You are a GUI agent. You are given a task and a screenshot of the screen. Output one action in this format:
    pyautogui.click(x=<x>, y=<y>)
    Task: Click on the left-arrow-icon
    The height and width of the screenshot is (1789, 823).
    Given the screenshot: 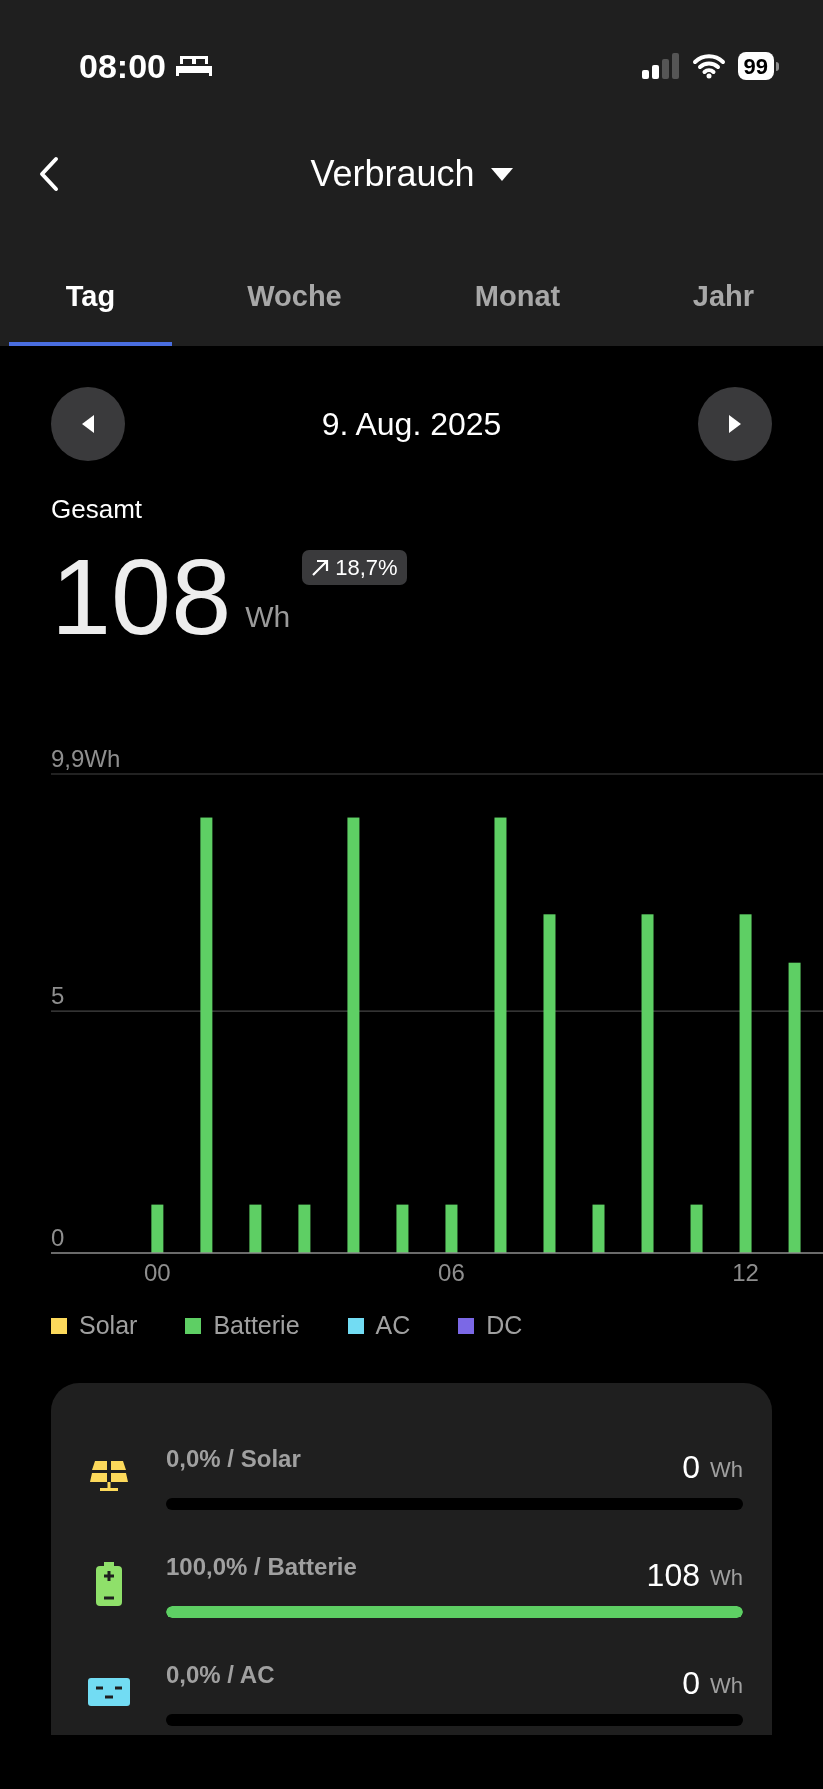 What is the action you would take?
    pyautogui.click(x=88, y=424)
    